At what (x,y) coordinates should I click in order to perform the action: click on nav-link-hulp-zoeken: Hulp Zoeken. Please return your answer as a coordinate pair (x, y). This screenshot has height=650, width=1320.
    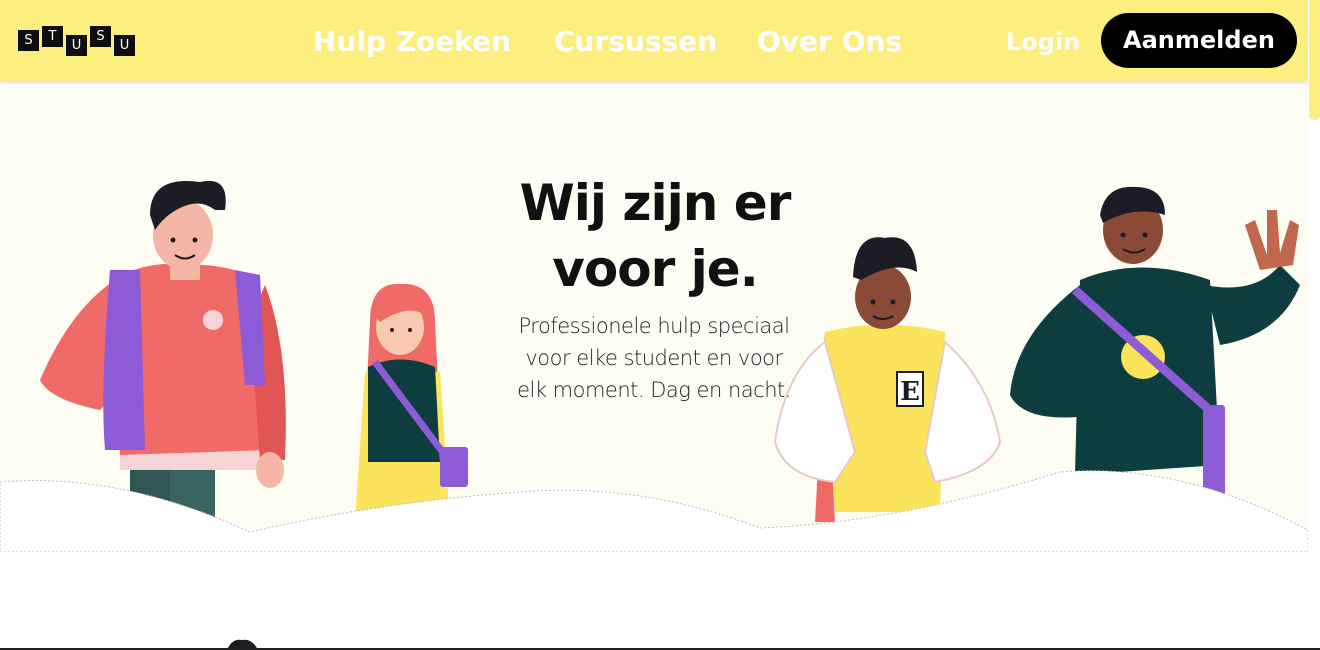
    Looking at the image, I should click on (412, 42).